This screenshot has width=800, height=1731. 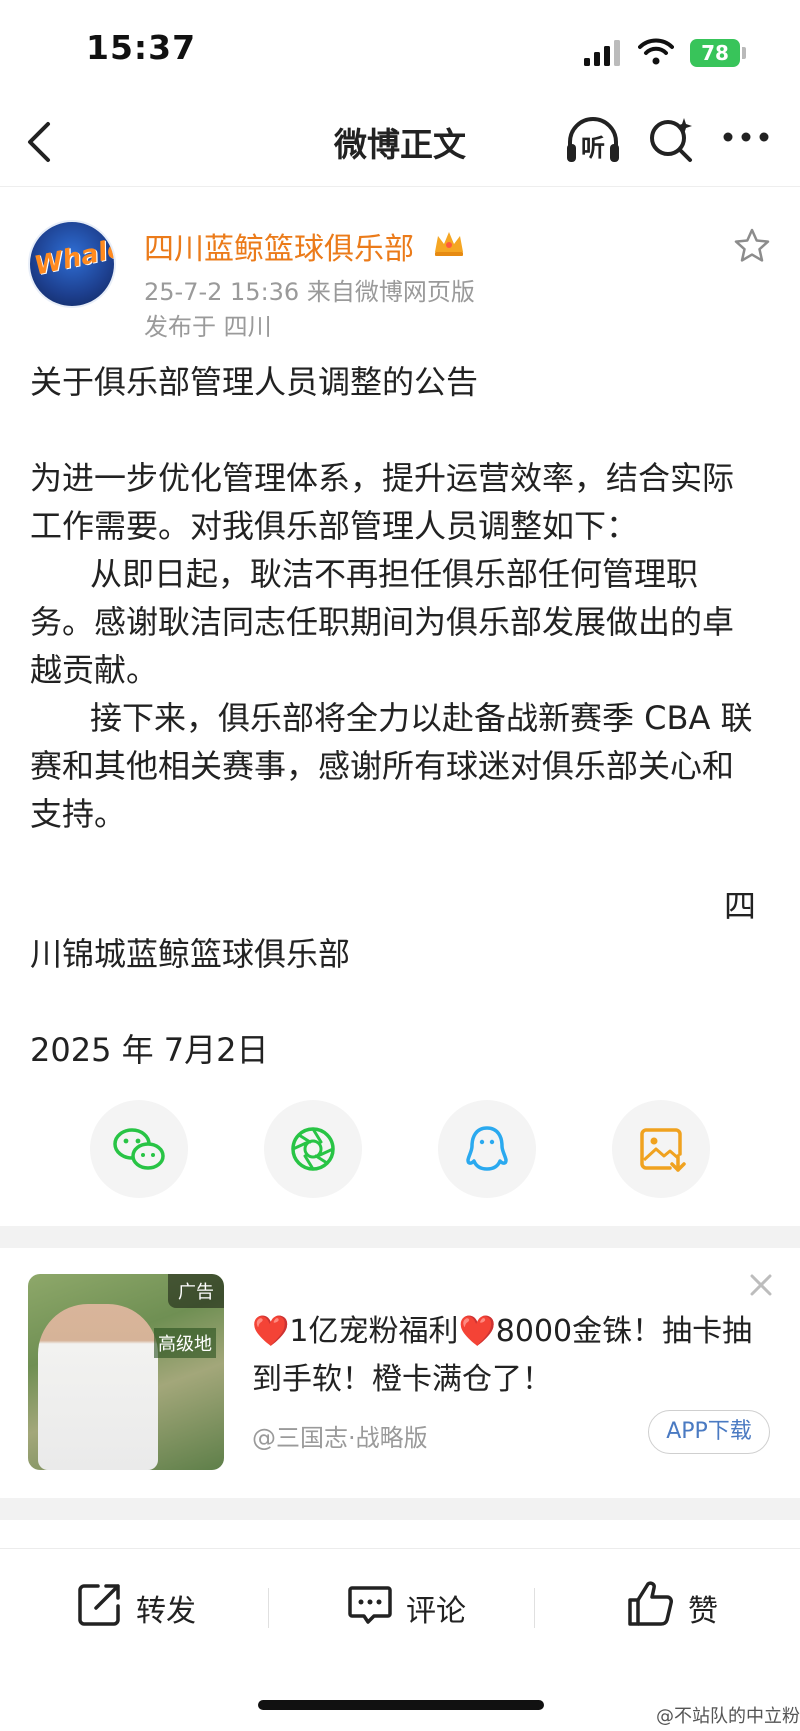 What do you see at coordinates (502, 1328) in the screenshot?
I see `ad-headline-line: ❤️1亿宠粉福利❤️8000金铢！抽卡抽` at bounding box center [502, 1328].